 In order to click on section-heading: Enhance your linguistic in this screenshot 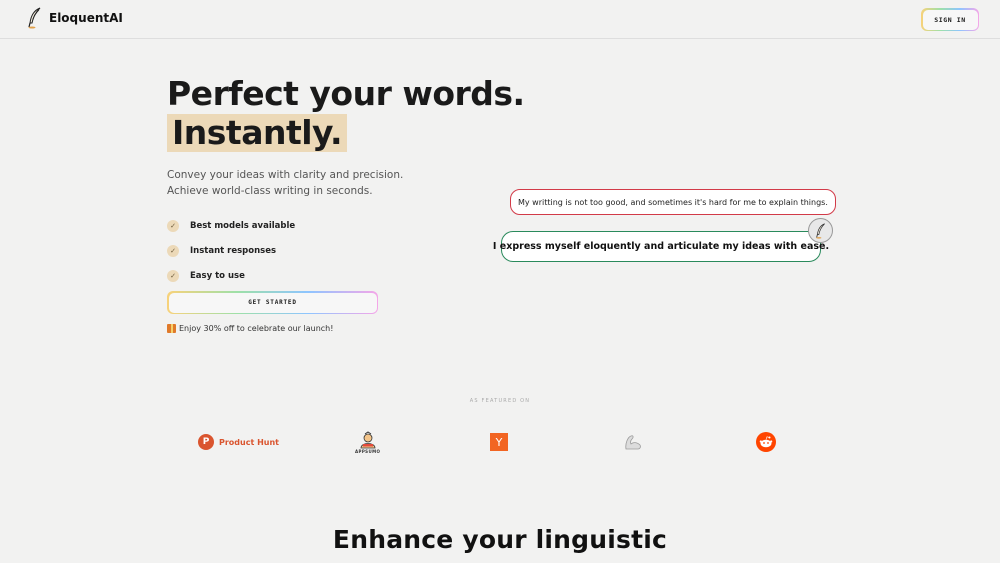, I will do `click(500, 539)`.